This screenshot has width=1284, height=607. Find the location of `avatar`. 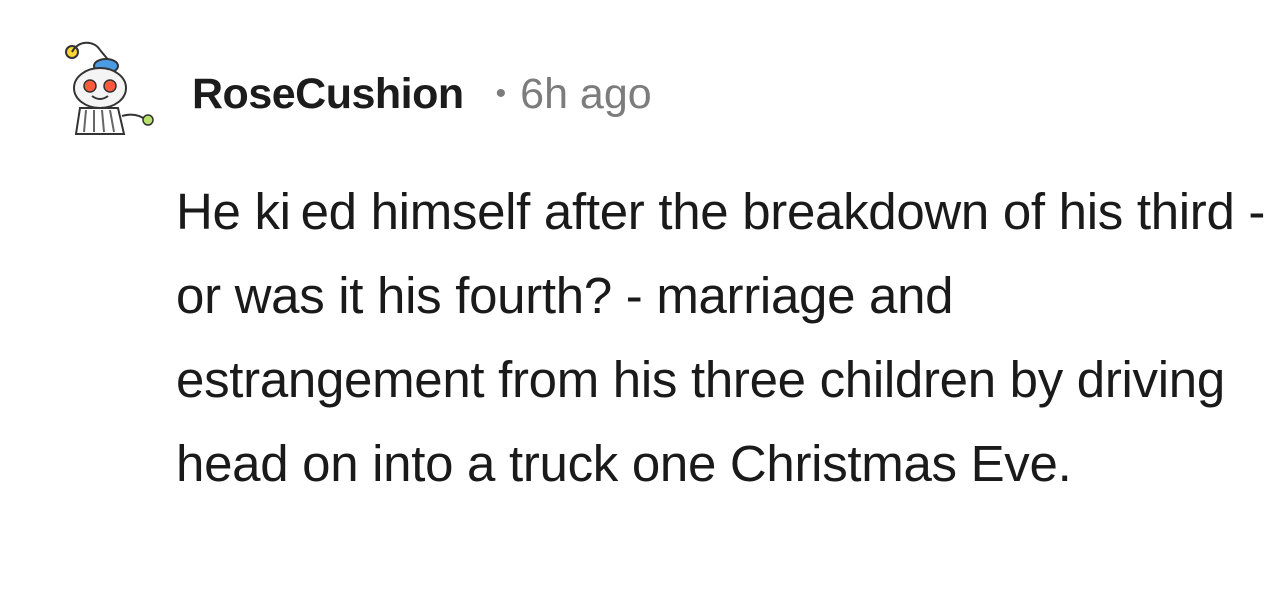

avatar is located at coordinates (114, 88).